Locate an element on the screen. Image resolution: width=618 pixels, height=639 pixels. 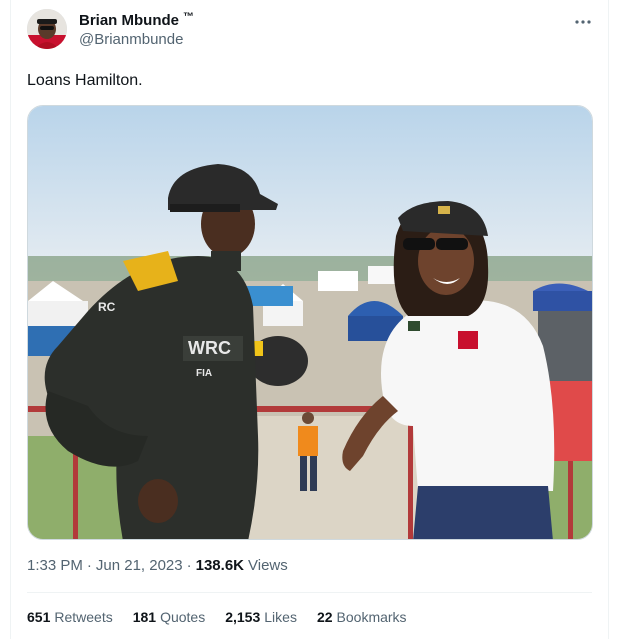
stat-label: Likes is located at coordinates (280, 617).